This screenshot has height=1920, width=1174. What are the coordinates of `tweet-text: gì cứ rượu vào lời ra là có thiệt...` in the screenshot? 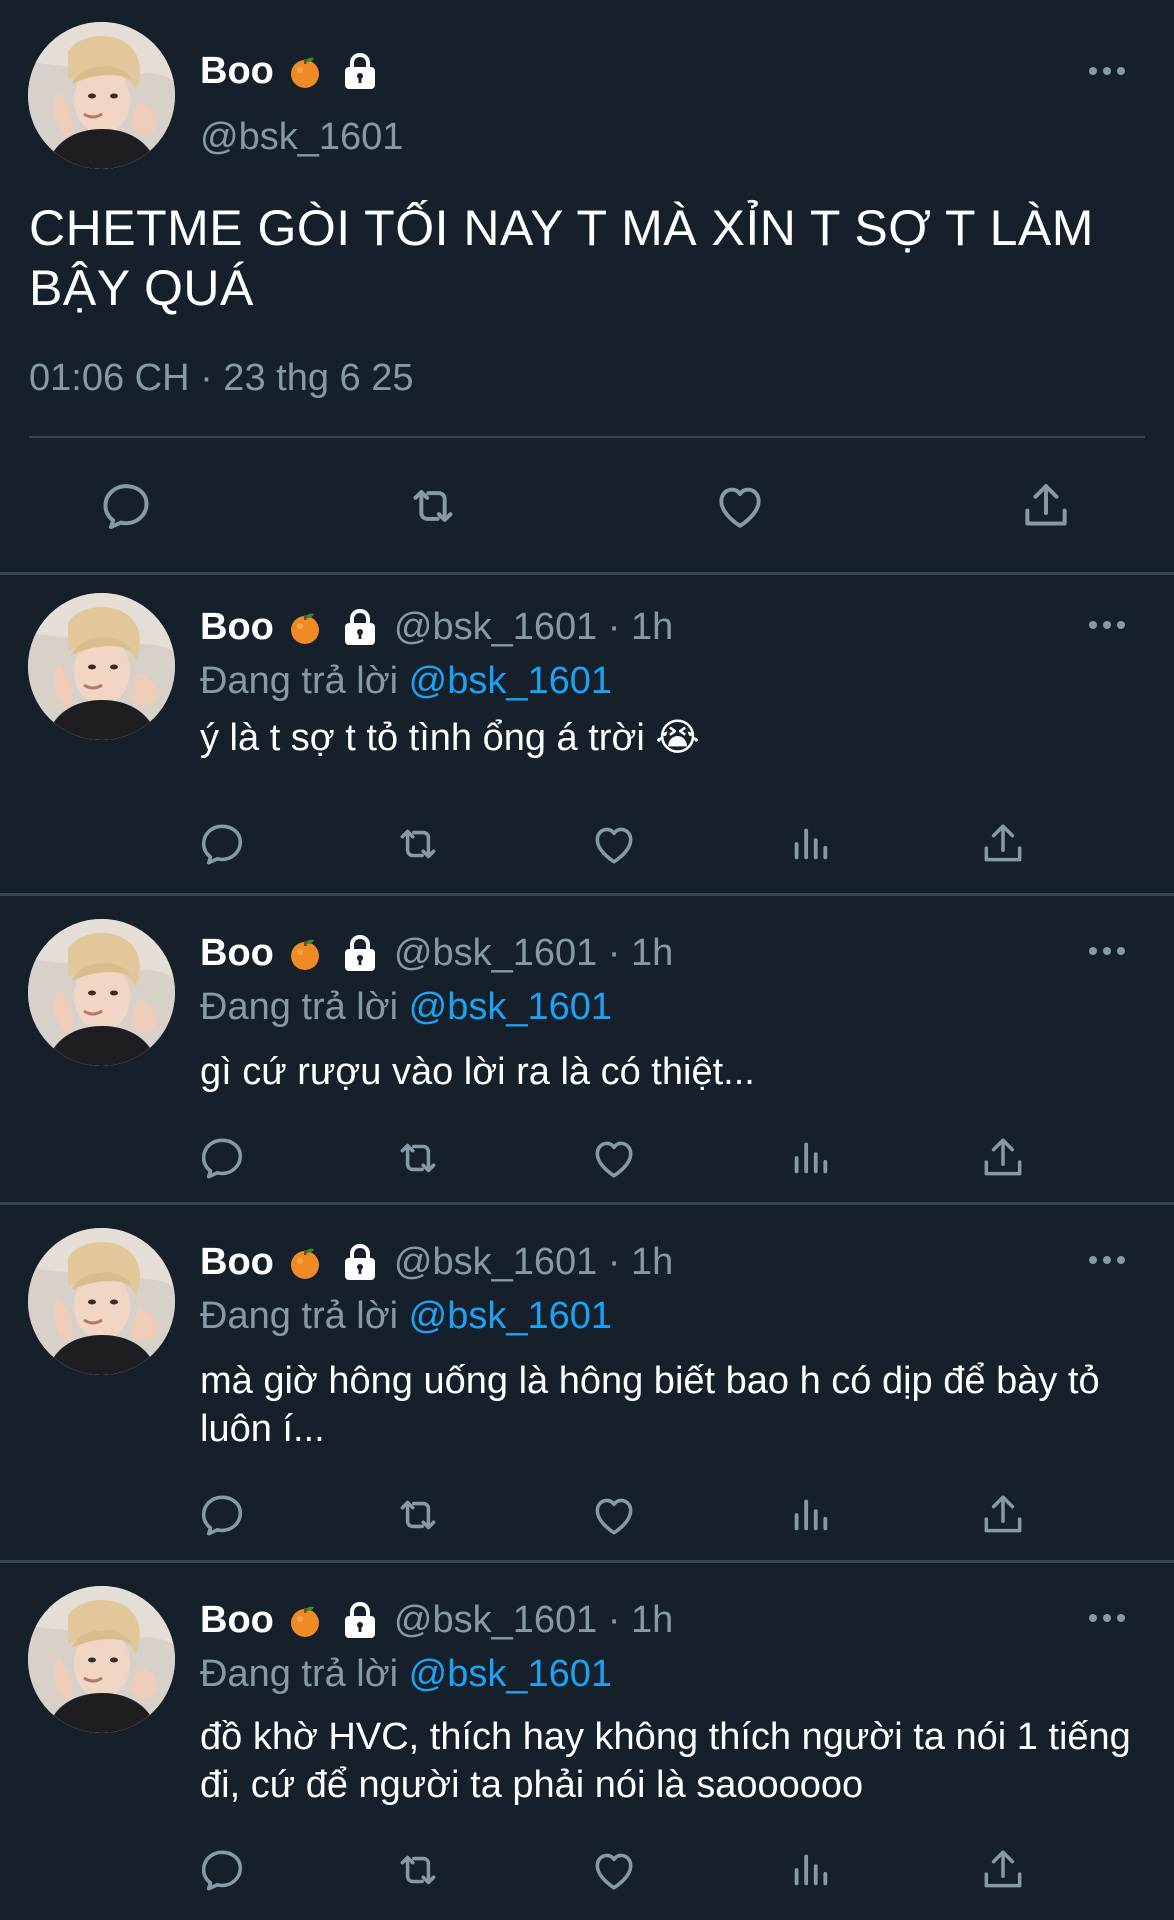 It's located at (477, 1072).